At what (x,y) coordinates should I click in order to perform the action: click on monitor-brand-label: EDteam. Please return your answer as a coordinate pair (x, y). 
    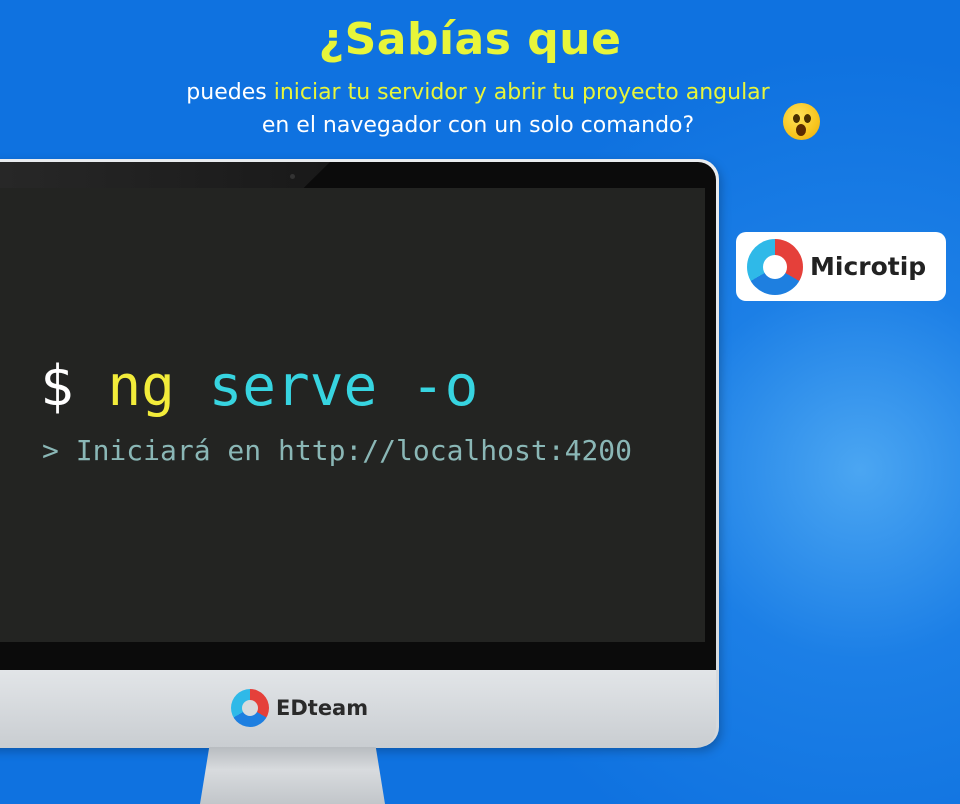
    Looking at the image, I should click on (322, 708).